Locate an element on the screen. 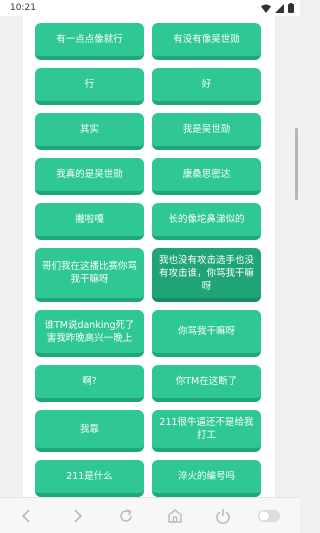 The height and width of the screenshot is (533, 320). sound-button: 我真的是吴世勋 is located at coordinates (89, 176).